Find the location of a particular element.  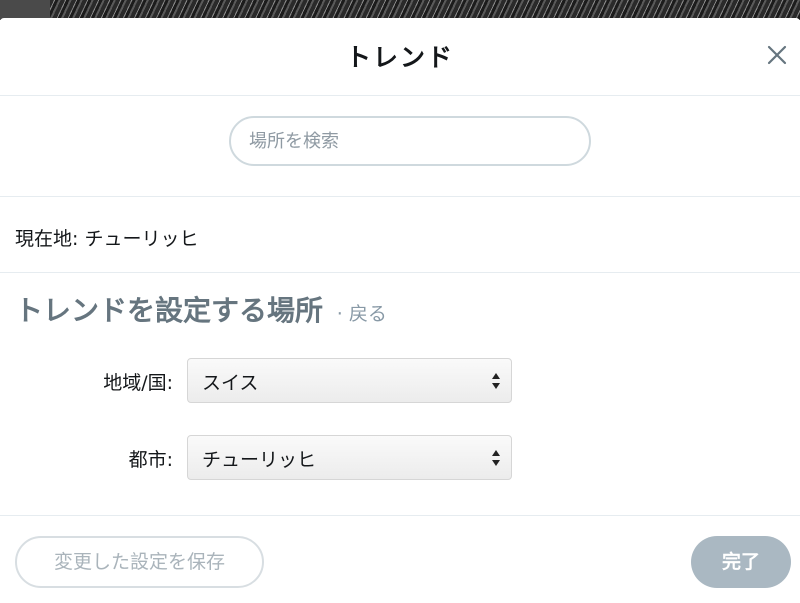

background-page-edge is located at coordinates (25, 10).